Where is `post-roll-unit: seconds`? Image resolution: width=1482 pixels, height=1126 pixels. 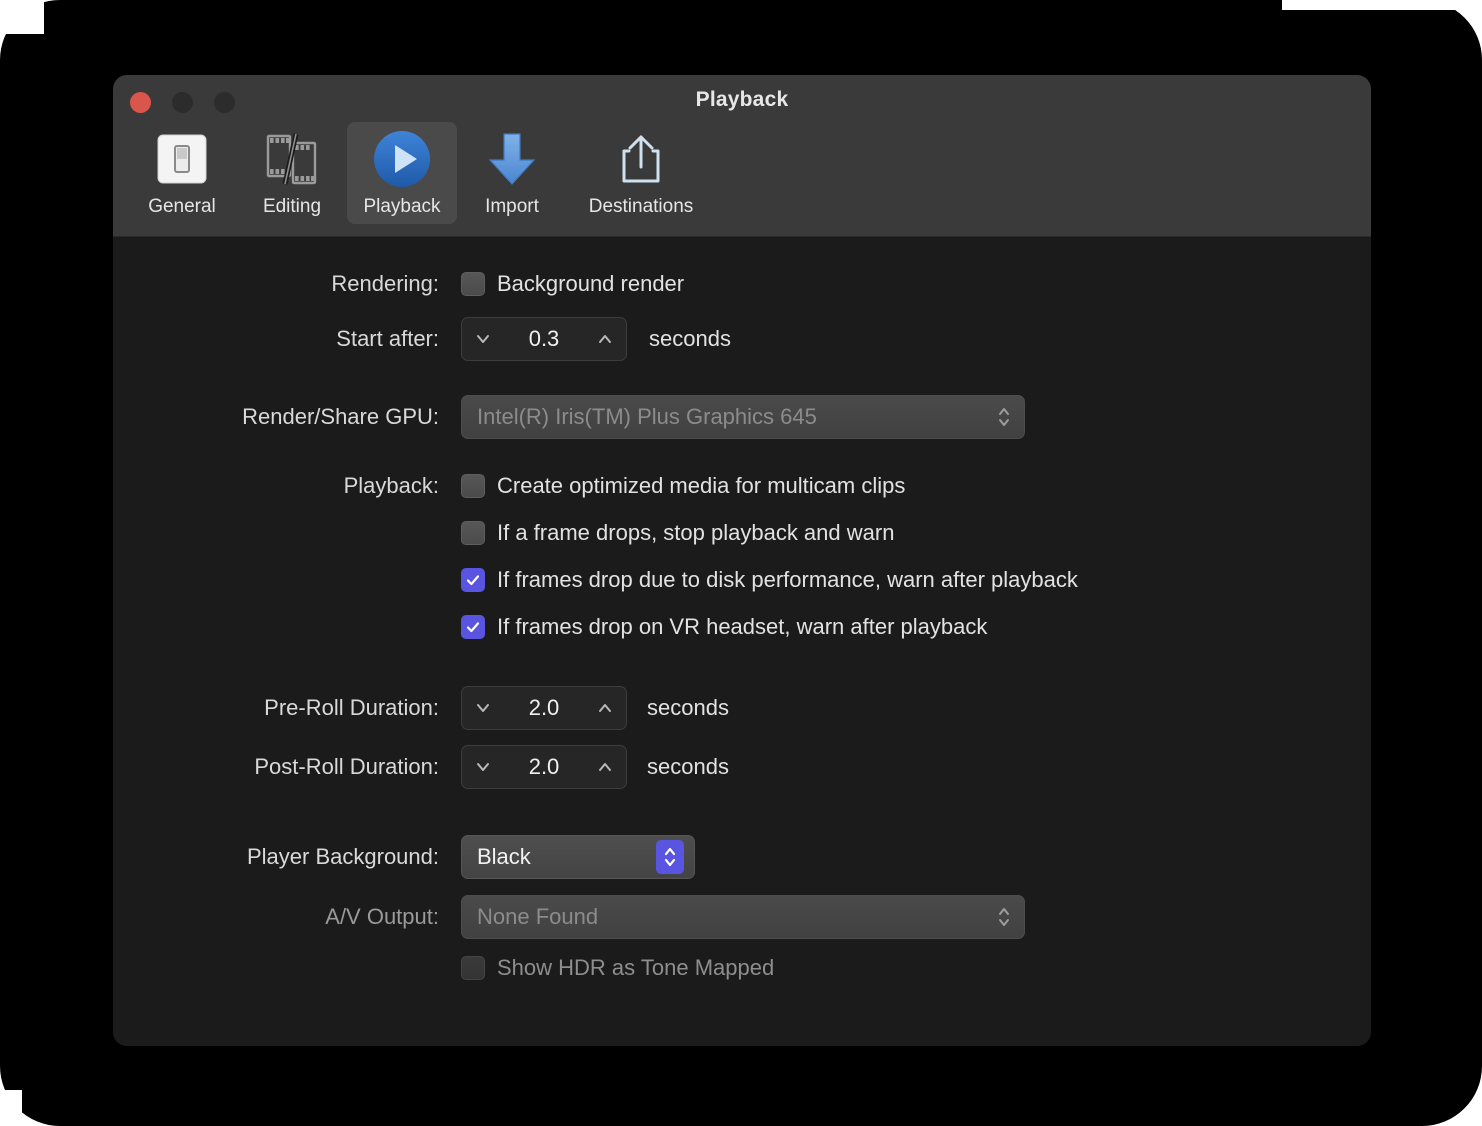 post-roll-unit: seconds is located at coordinates (688, 766).